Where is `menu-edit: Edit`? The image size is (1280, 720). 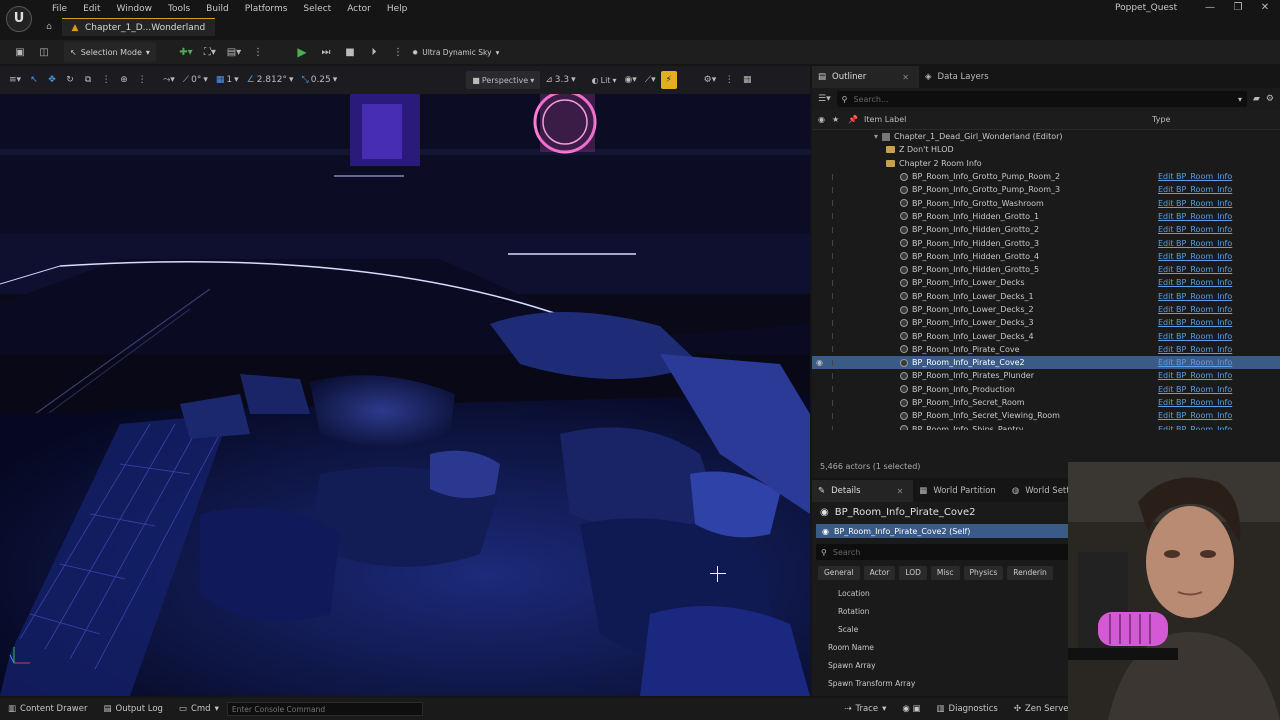 menu-edit: Edit is located at coordinates (91, 9).